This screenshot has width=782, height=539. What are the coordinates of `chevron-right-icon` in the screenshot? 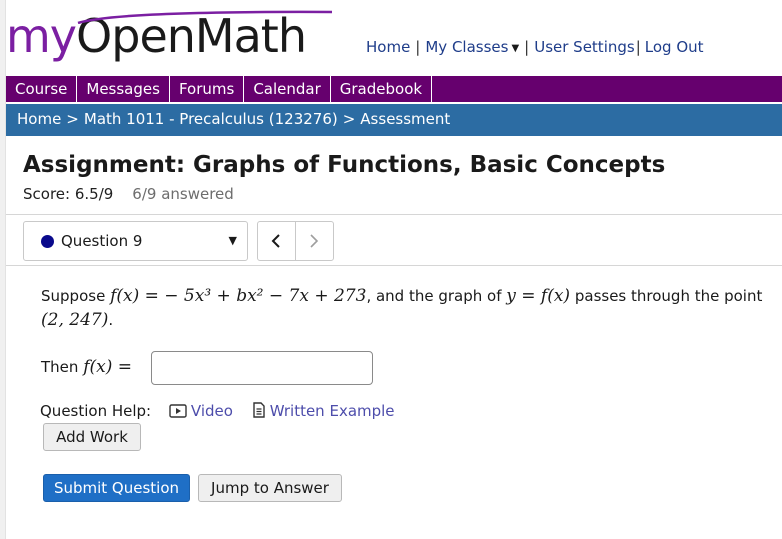 It's located at (314, 241).